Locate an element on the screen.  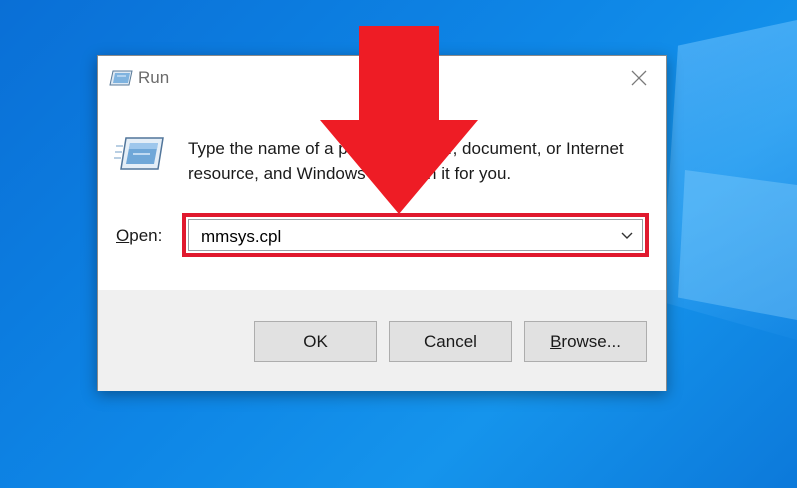
open-combobox-highlight: mmsys.cpl is located at coordinates (415, 235).